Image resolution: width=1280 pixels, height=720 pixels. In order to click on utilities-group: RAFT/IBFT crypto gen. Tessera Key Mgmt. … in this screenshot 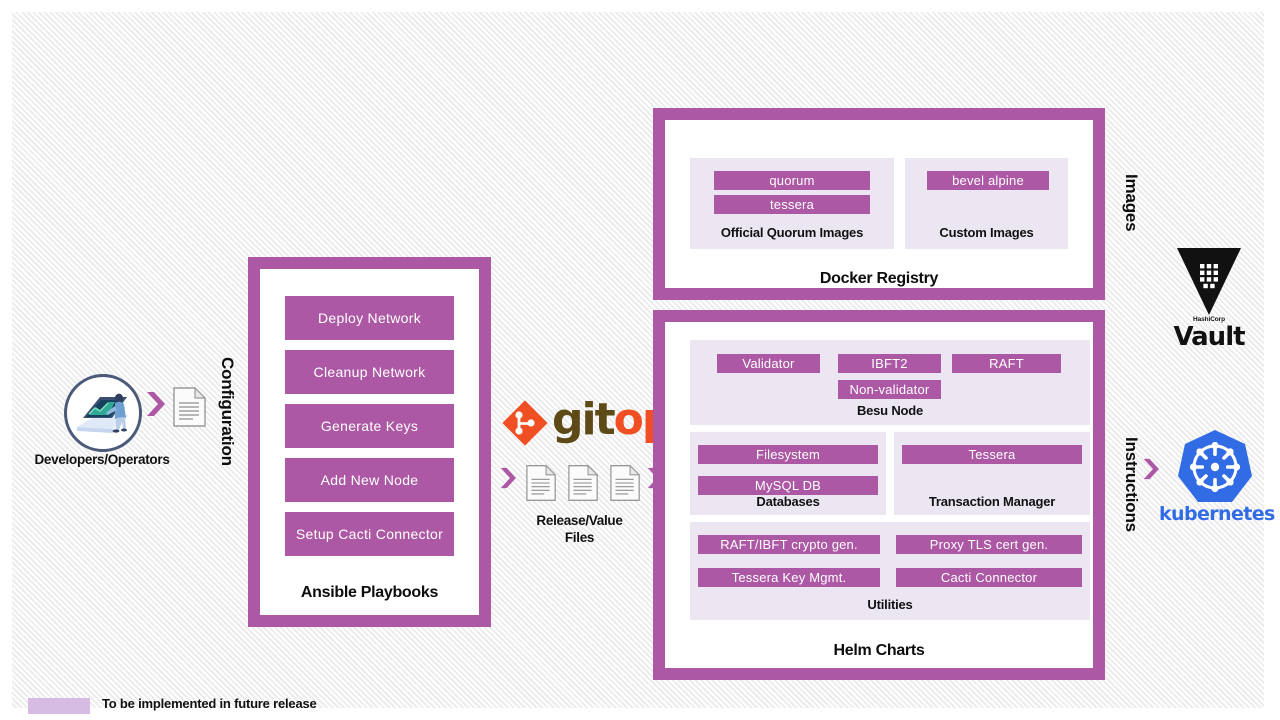, I will do `click(890, 571)`.